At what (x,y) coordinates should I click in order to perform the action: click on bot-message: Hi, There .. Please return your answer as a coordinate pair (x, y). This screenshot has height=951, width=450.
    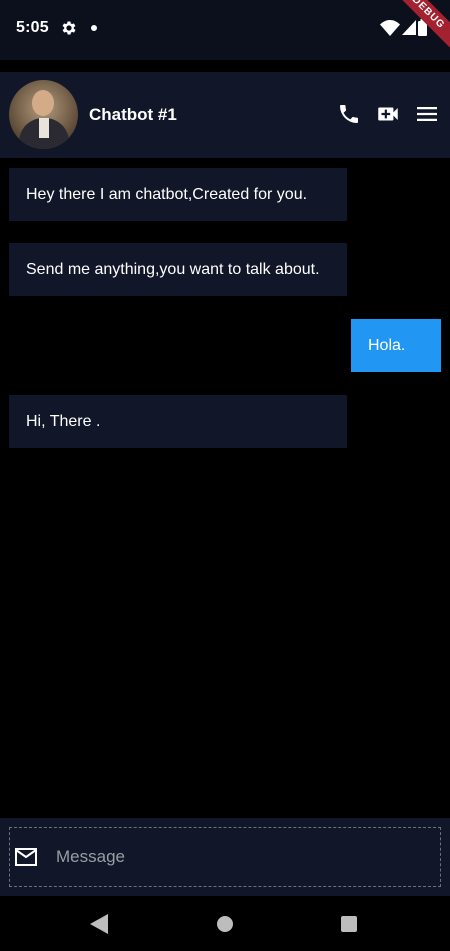
    Looking at the image, I should click on (178, 421).